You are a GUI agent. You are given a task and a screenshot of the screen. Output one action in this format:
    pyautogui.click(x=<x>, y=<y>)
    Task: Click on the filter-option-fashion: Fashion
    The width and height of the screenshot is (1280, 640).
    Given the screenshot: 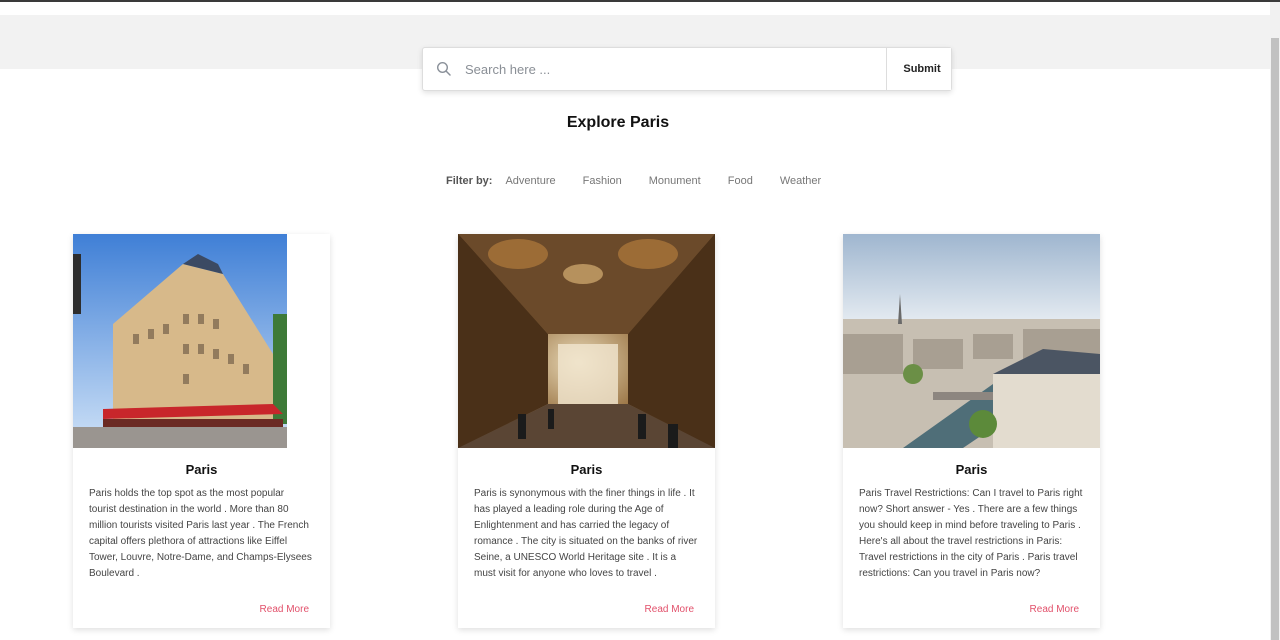 What is the action you would take?
    pyautogui.click(x=602, y=181)
    